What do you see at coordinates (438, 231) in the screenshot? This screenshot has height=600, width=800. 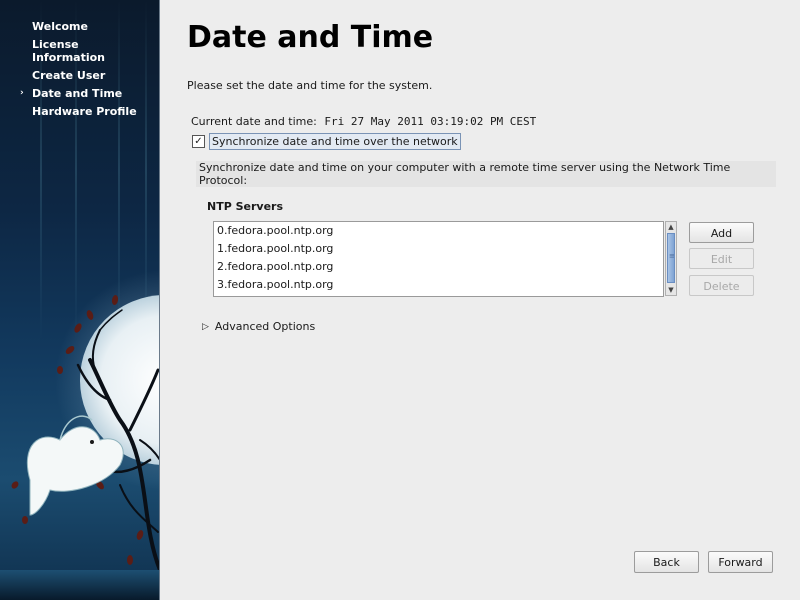 I see `list-item: 0.fedora.pool.ntp.org` at bounding box center [438, 231].